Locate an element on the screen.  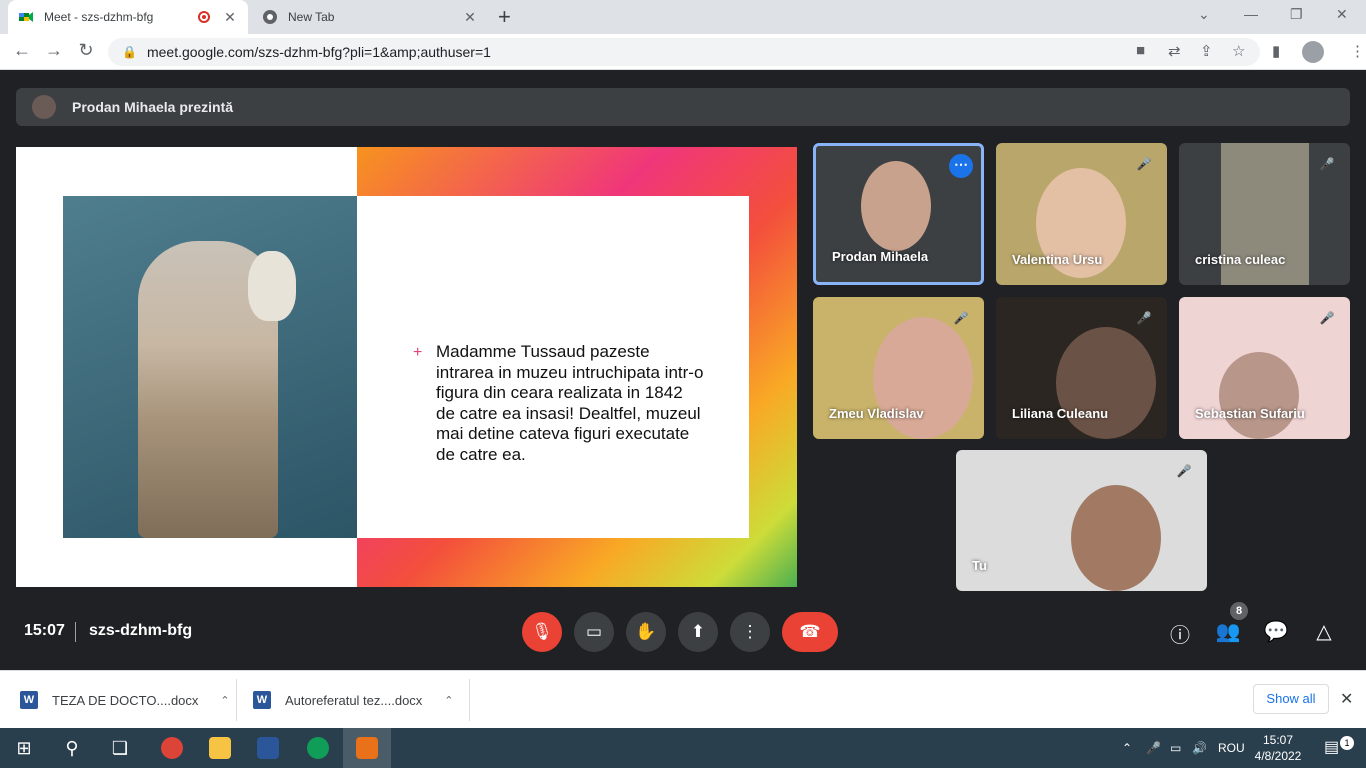
taskbar-chrome-icon is located at coordinates (172, 748).